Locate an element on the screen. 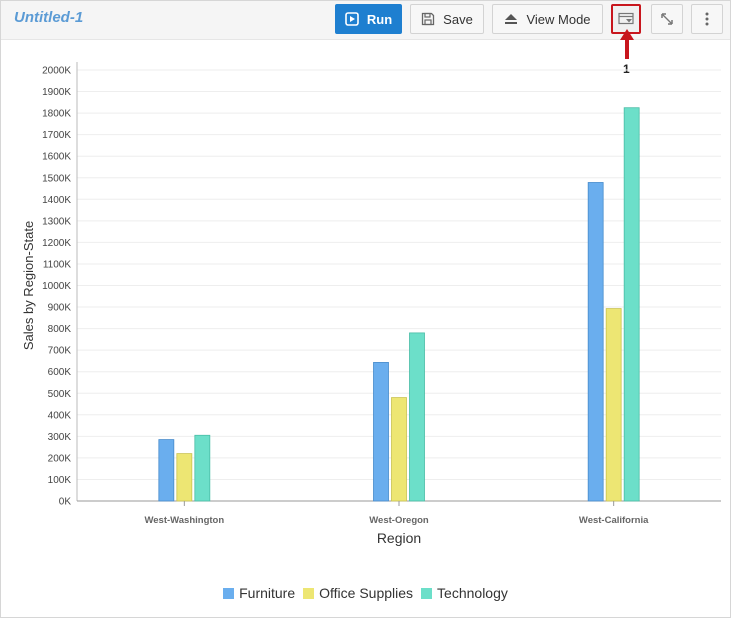  x-tick-label: West-Washington is located at coordinates (184, 520).